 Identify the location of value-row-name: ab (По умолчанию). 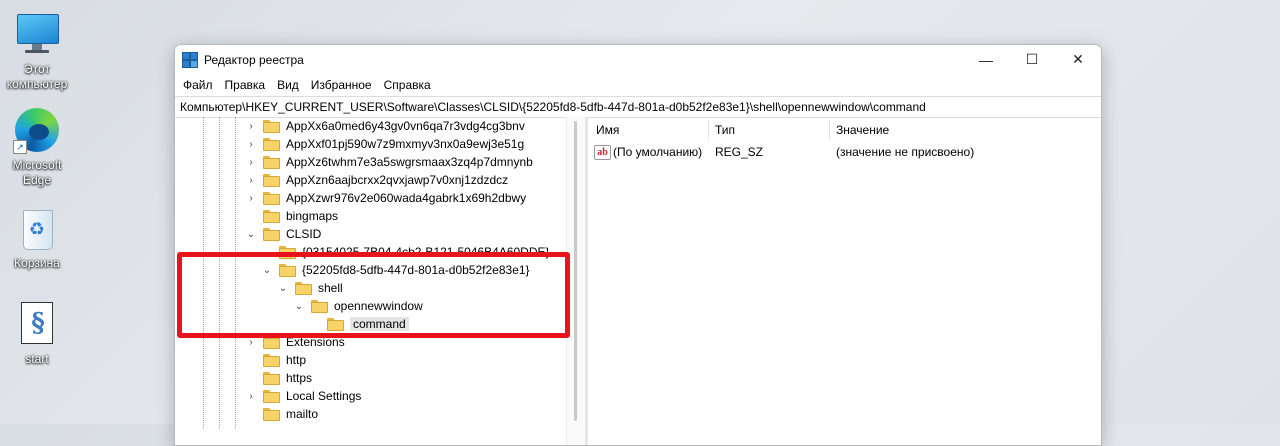
(648, 152).